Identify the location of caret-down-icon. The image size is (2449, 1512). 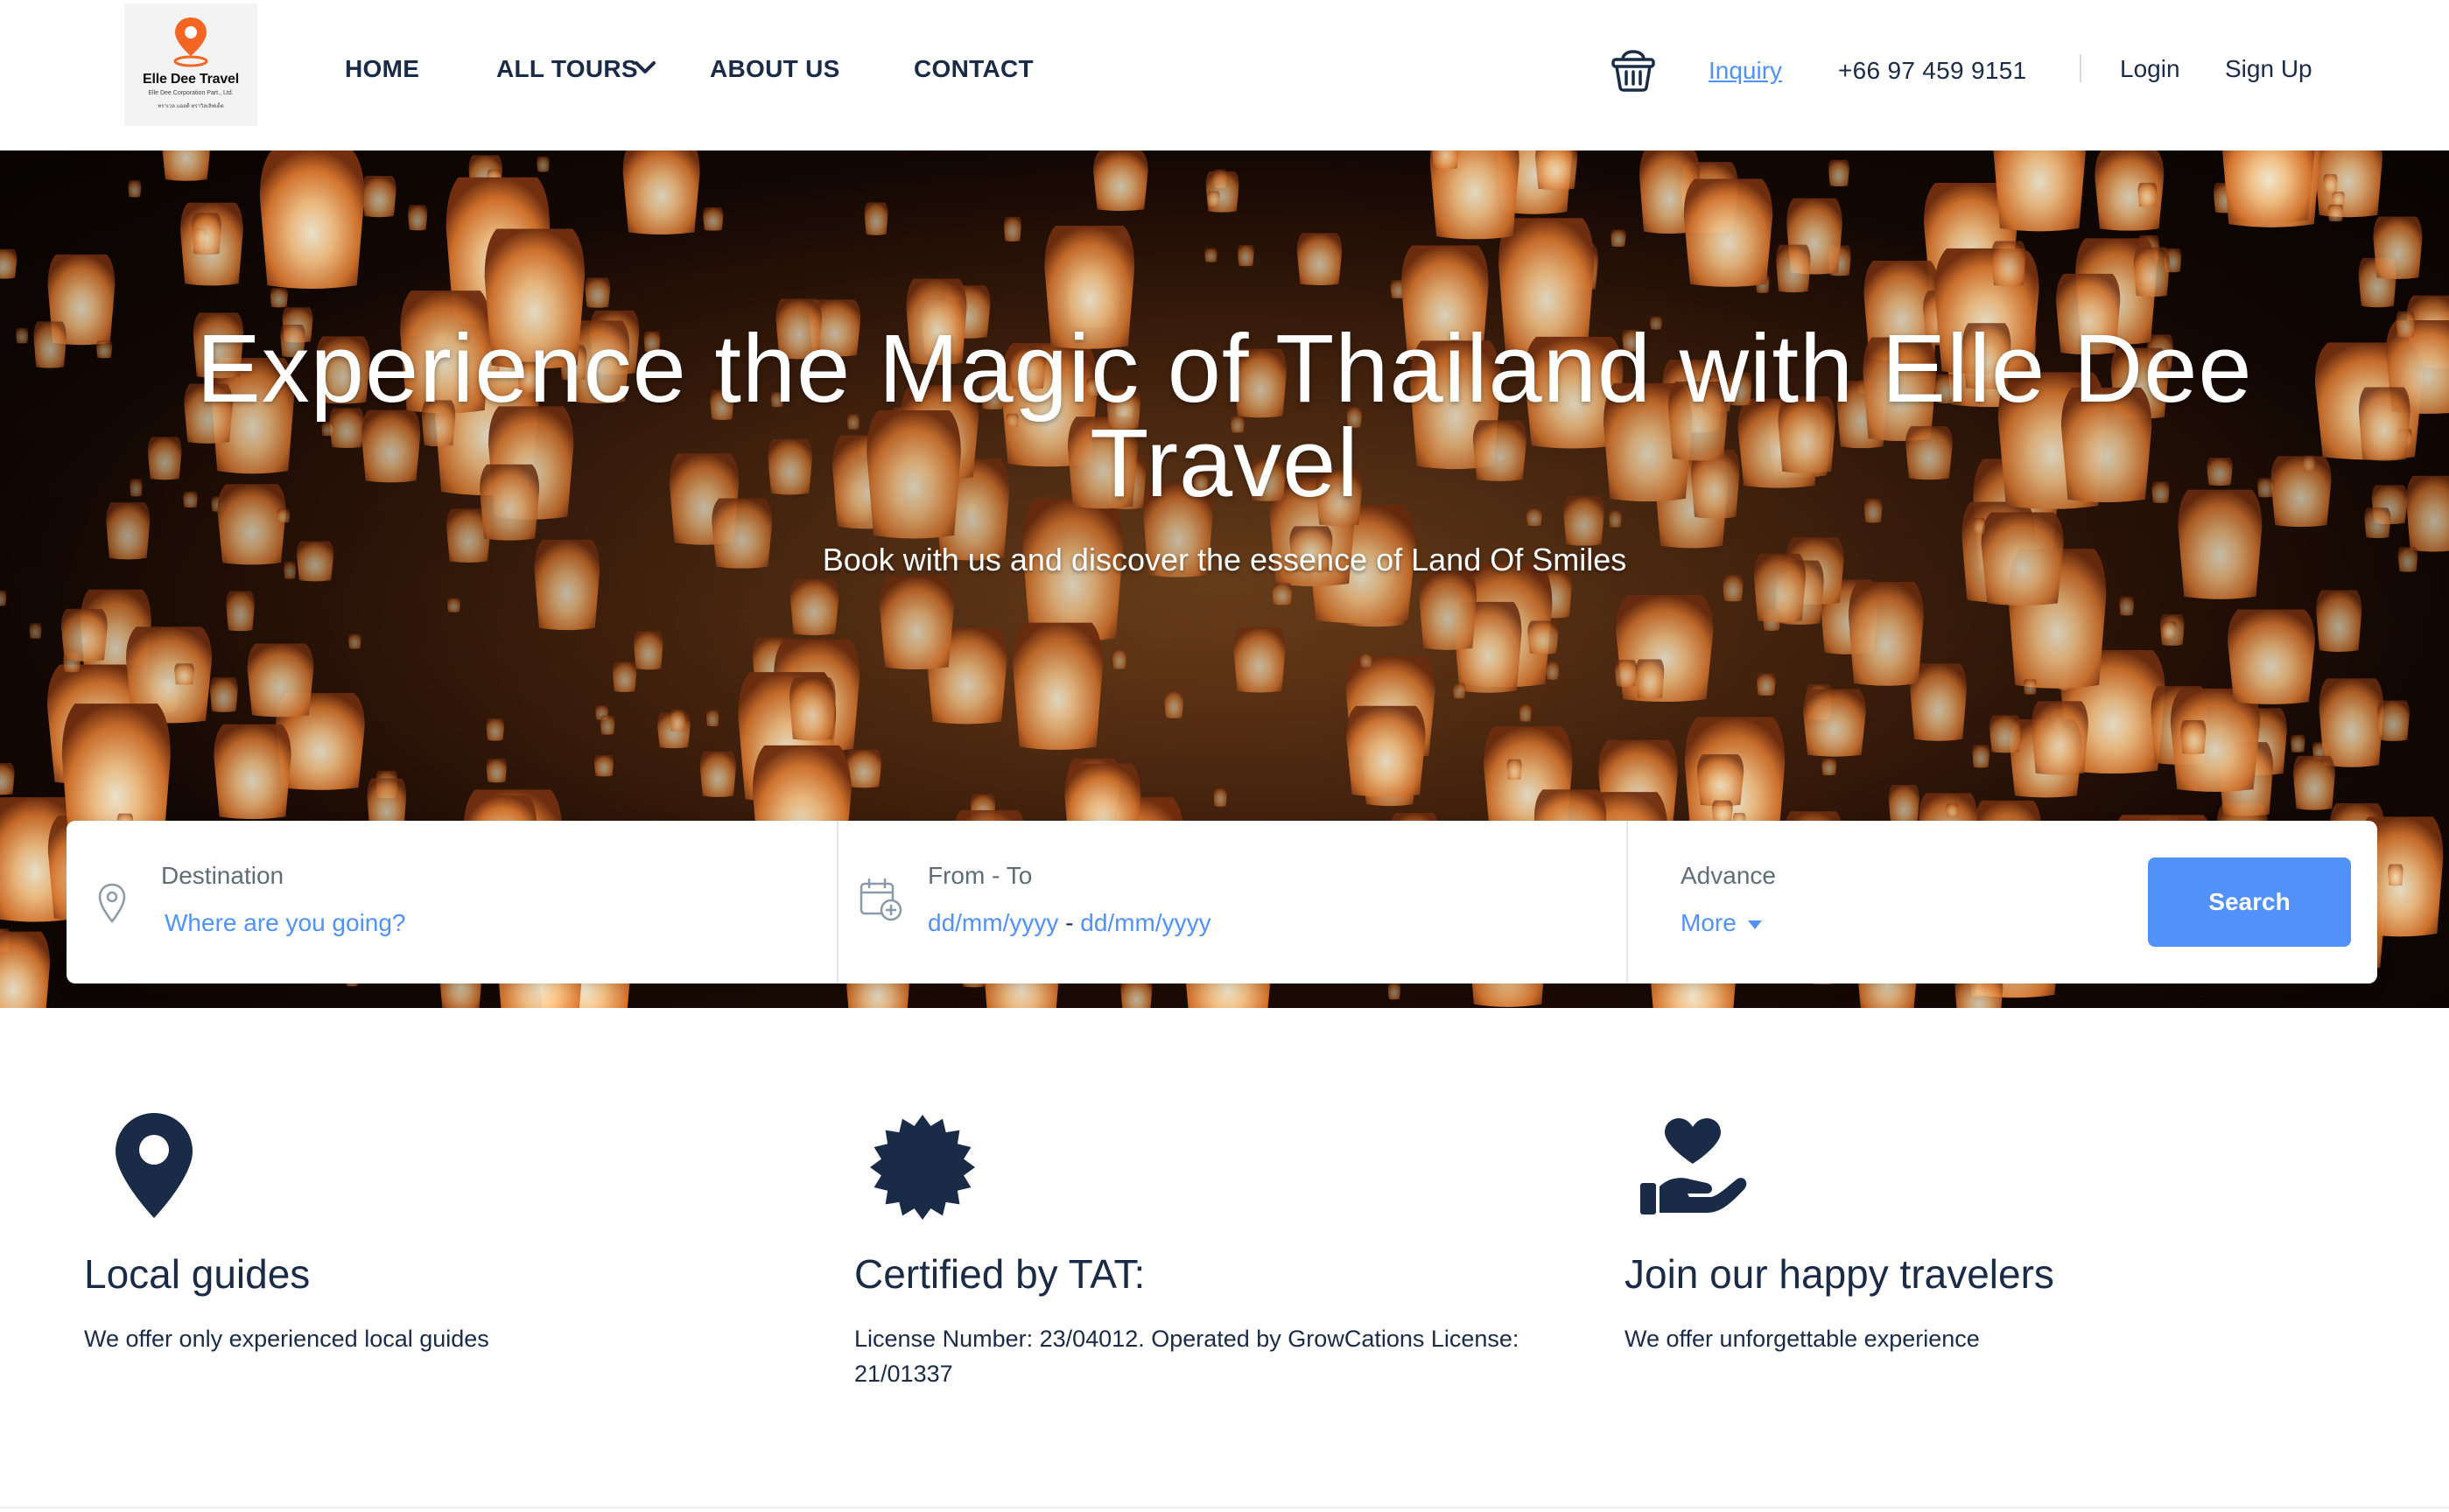
(1755, 925).